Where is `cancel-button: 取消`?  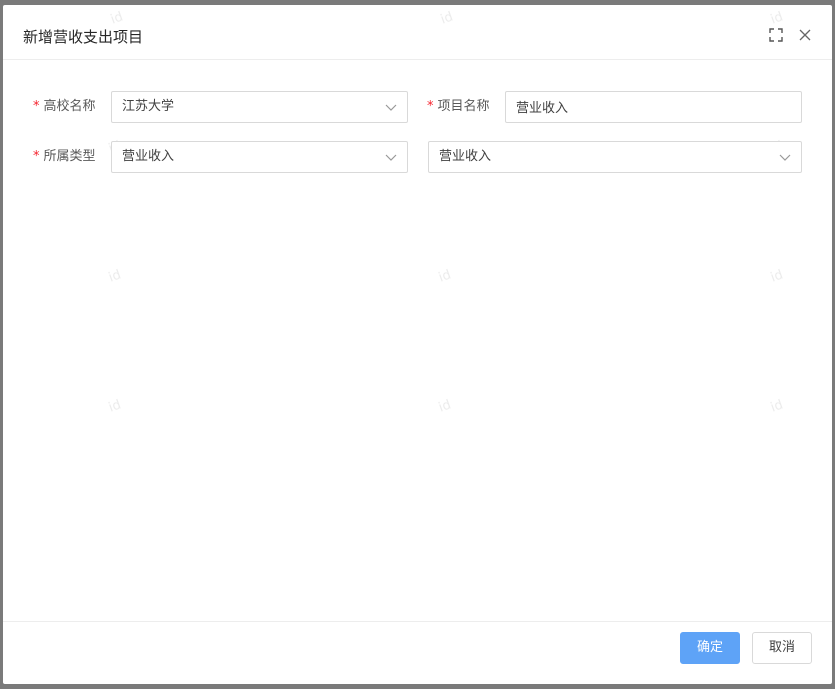 cancel-button: 取消 is located at coordinates (782, 648).